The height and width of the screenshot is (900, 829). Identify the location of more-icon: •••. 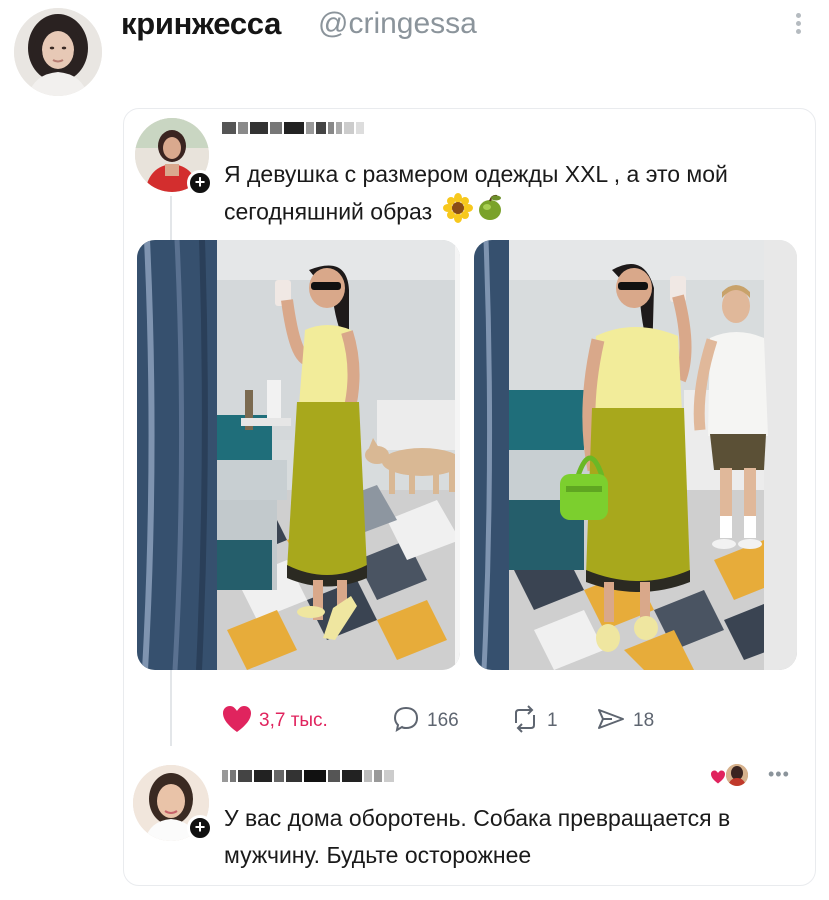
(779, 774).